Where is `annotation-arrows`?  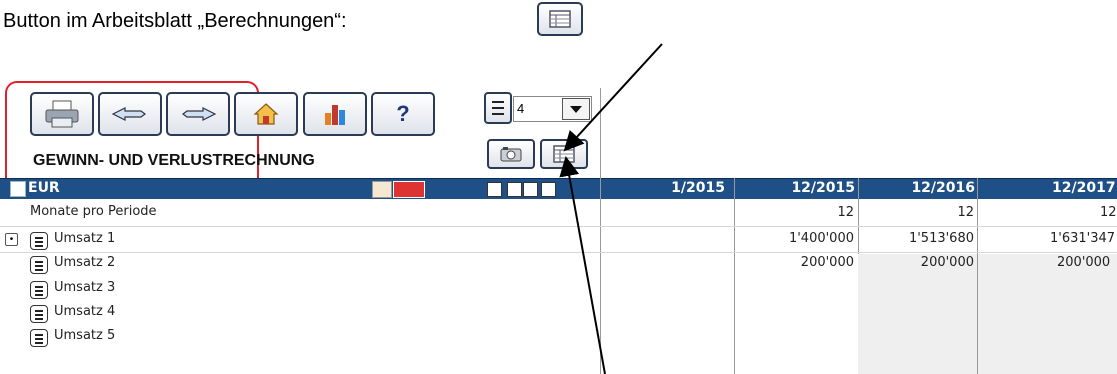 annotation-arrows is located at coordinates (611, 208).